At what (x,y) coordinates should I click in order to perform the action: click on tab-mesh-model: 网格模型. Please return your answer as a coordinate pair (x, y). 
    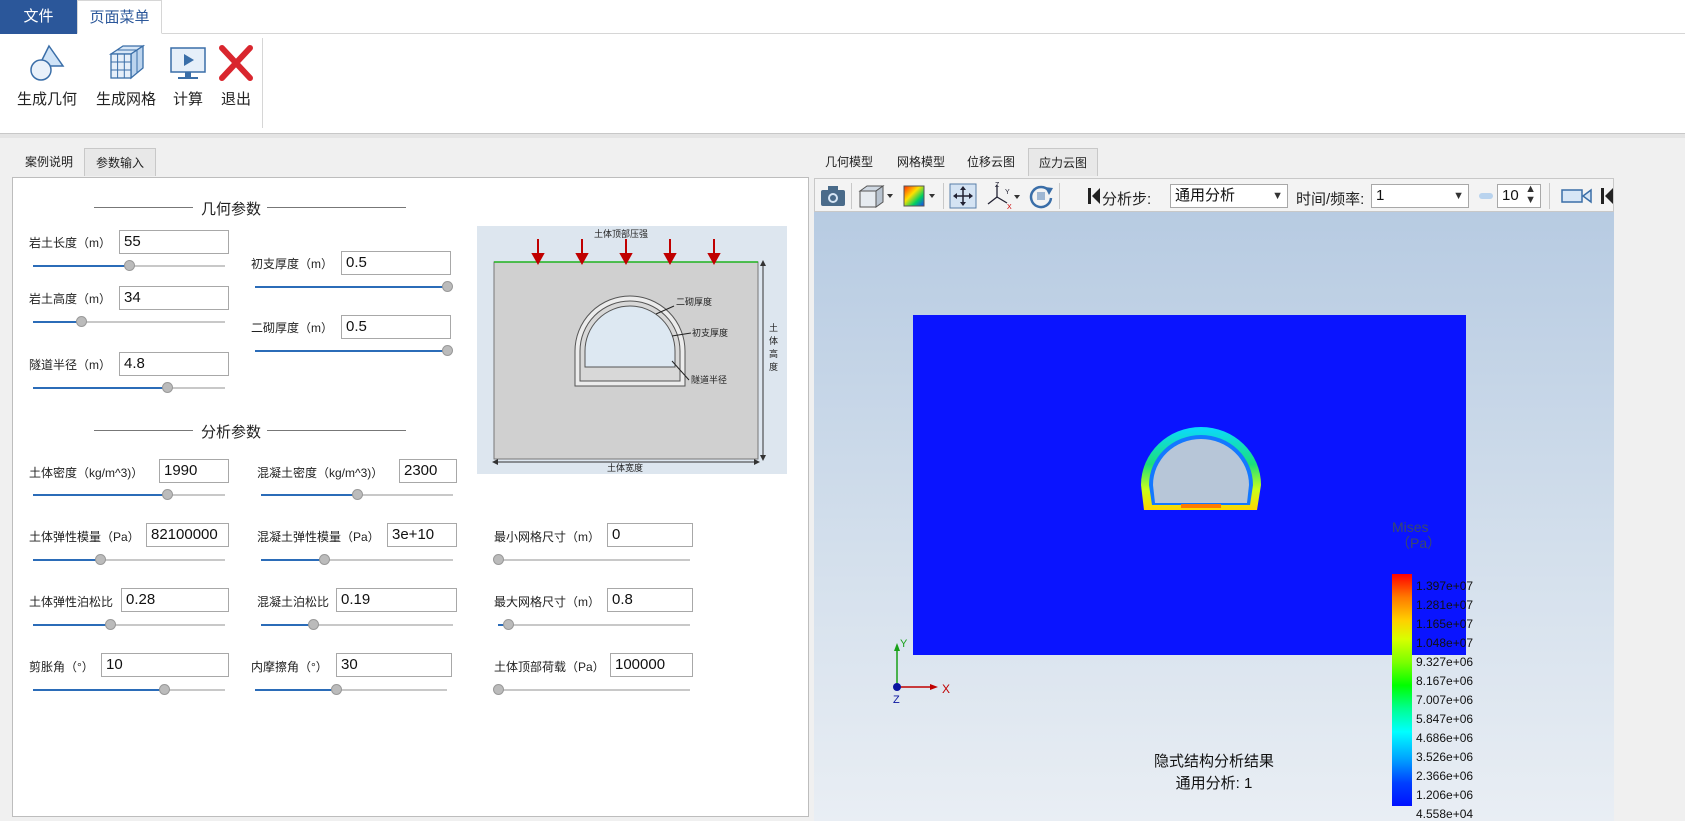
    Looking at the image, I should click on (921, 162).